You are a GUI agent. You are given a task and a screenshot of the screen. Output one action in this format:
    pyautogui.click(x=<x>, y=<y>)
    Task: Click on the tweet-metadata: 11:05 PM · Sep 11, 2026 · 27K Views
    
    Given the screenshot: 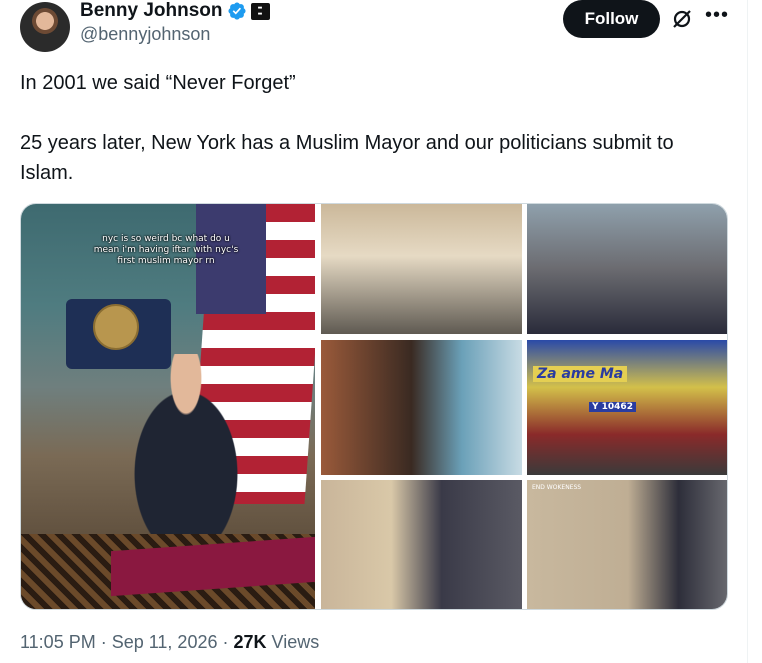 What is the action you would take?
    pyautogui.click(x=169, y=642)
    